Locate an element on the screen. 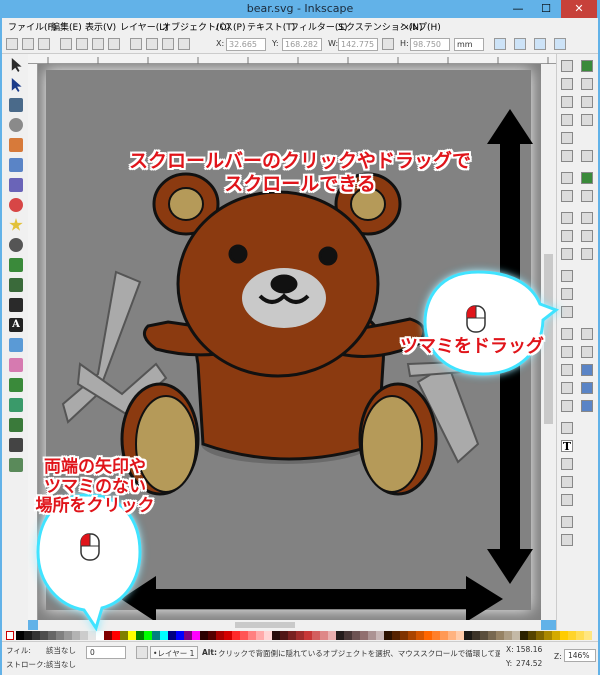  w-field: 142.775 is located at coordinates (358, 44).